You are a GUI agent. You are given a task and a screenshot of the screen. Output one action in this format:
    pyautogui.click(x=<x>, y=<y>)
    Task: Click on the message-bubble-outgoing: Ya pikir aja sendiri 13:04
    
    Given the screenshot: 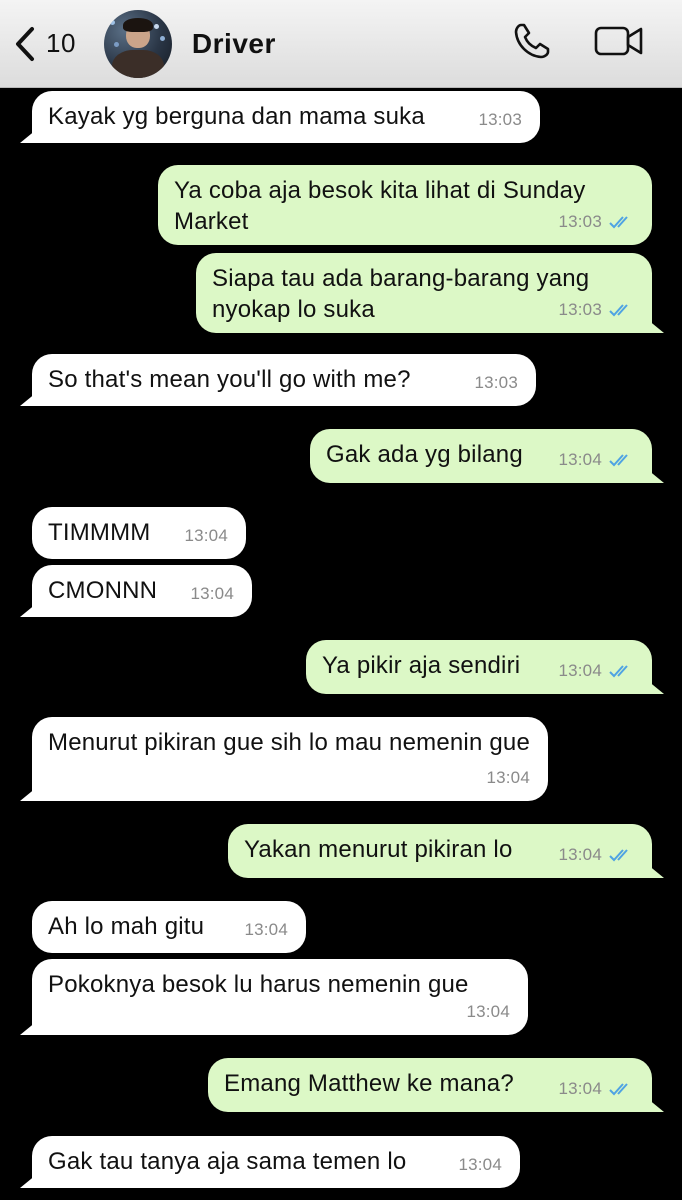 What is the action you would take?
    pyautogui.click(x=479, y=667)
    